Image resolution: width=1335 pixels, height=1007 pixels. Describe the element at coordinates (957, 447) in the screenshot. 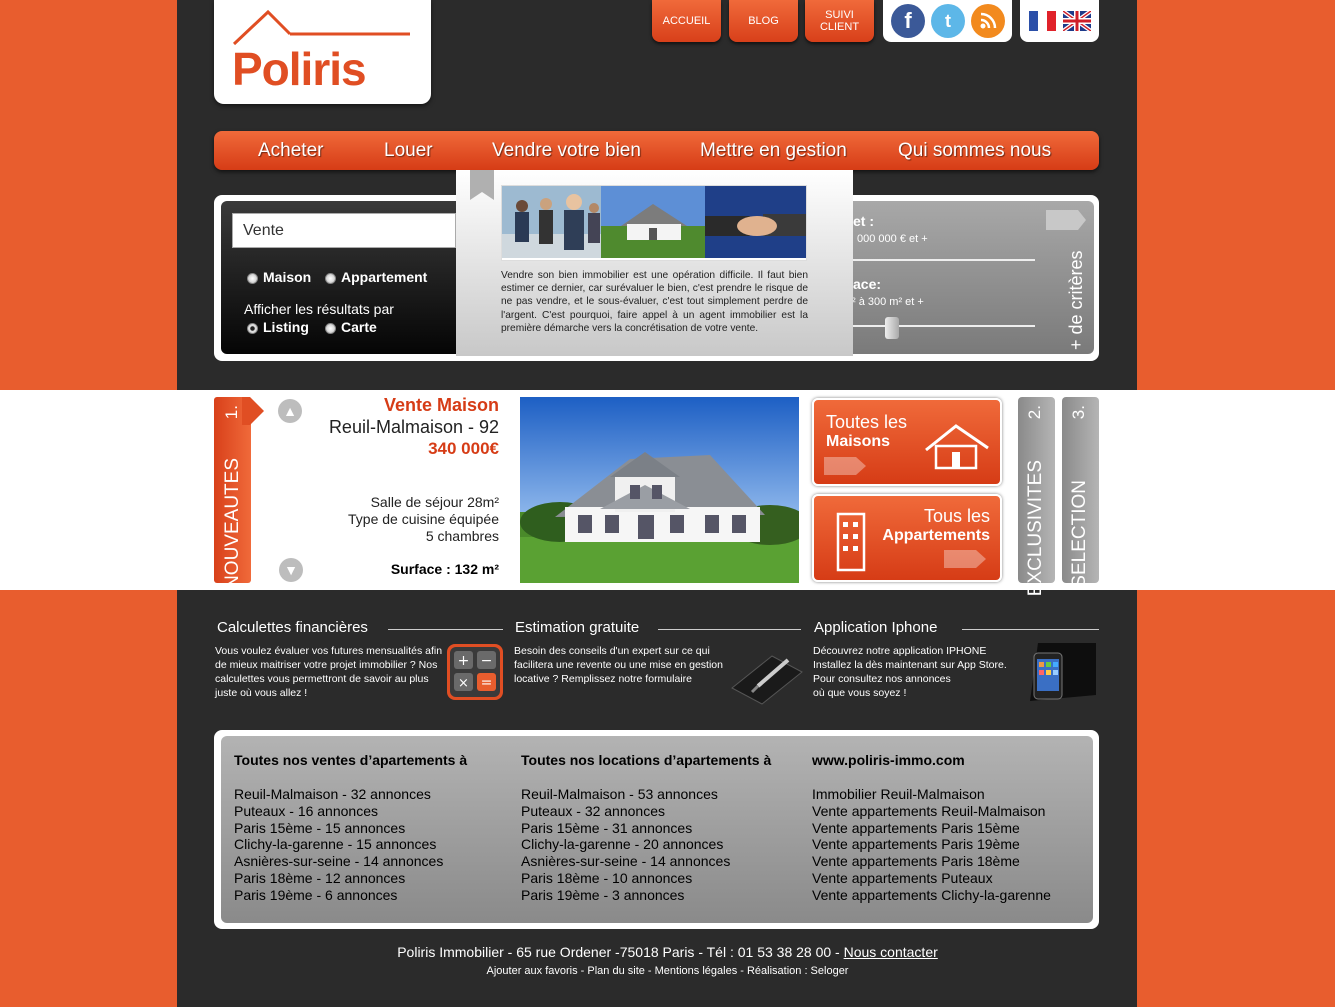

I see `house-icon` at that location.